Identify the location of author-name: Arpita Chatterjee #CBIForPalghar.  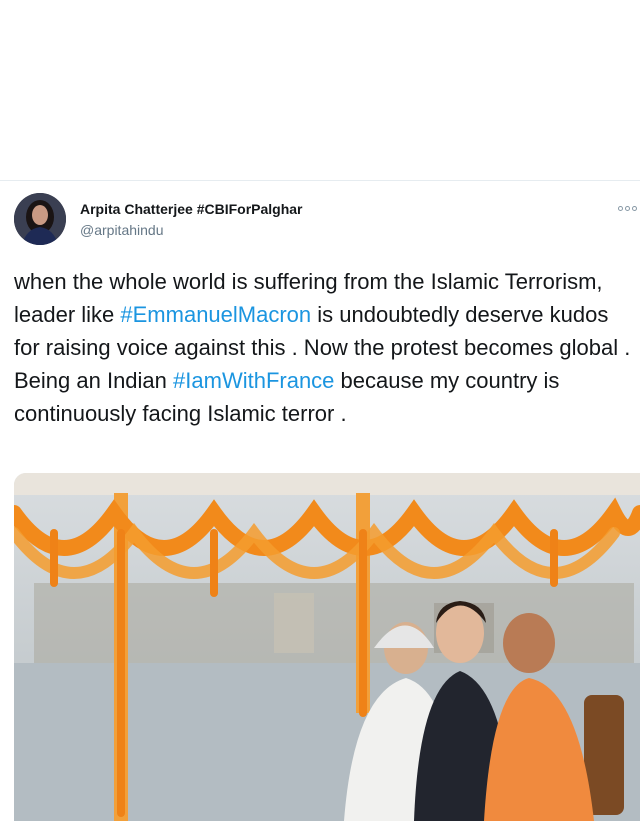
(191, 209).